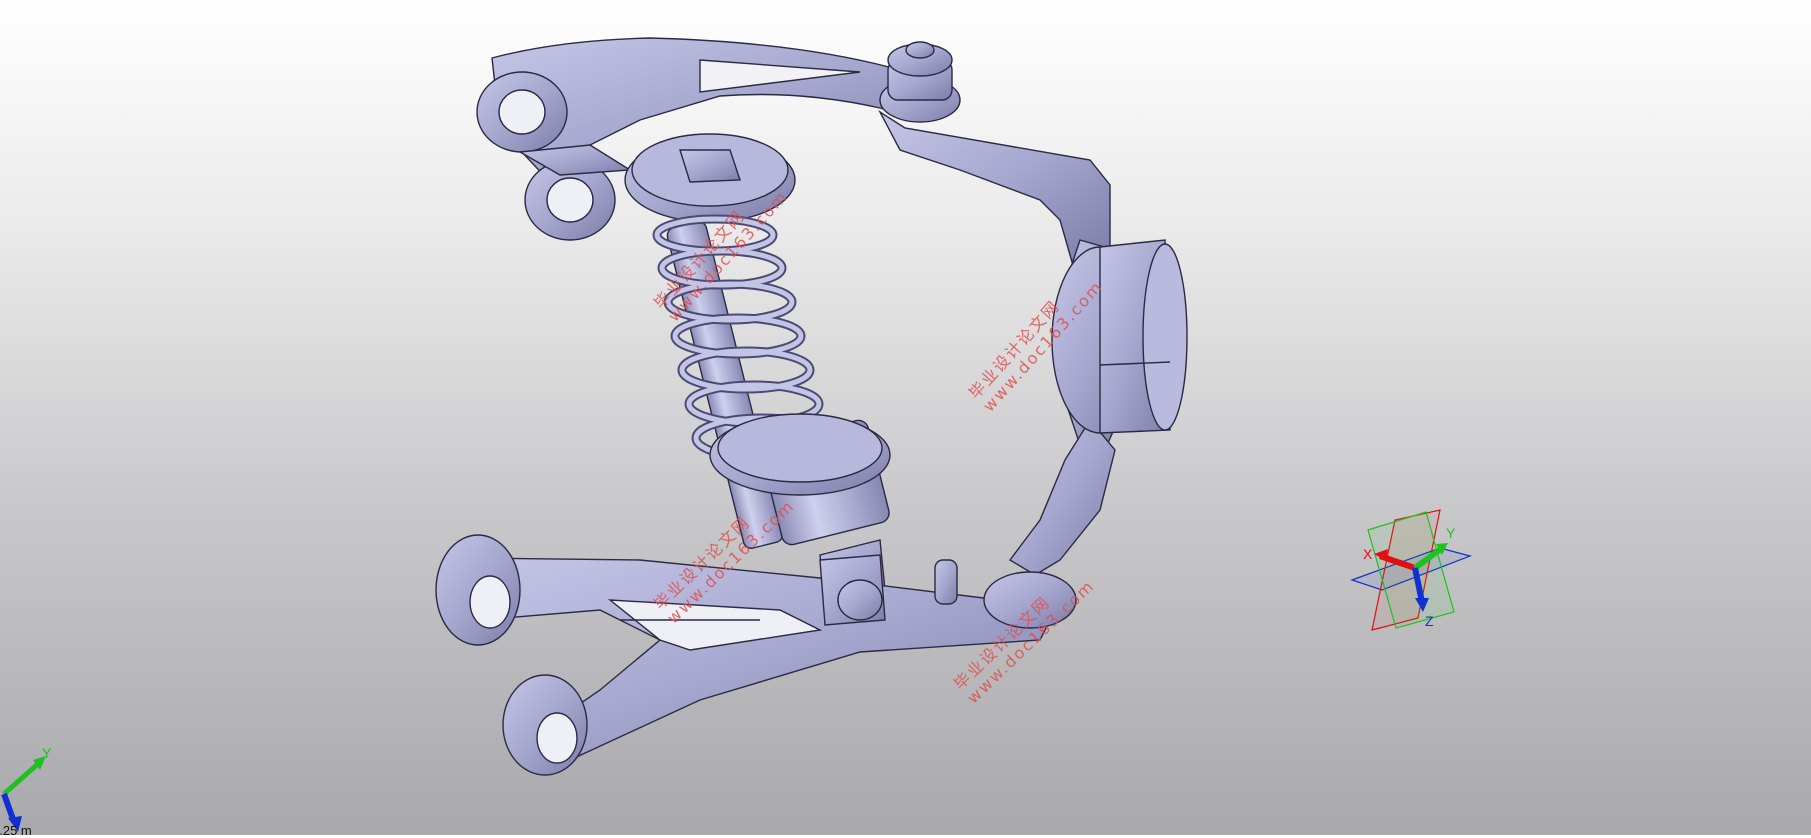 The image size is (1811, 838). What do you see at coordinates (16, 830) in the screenshot?
I see `scale-label: 0.25 m` at bounding box center [16, 830].